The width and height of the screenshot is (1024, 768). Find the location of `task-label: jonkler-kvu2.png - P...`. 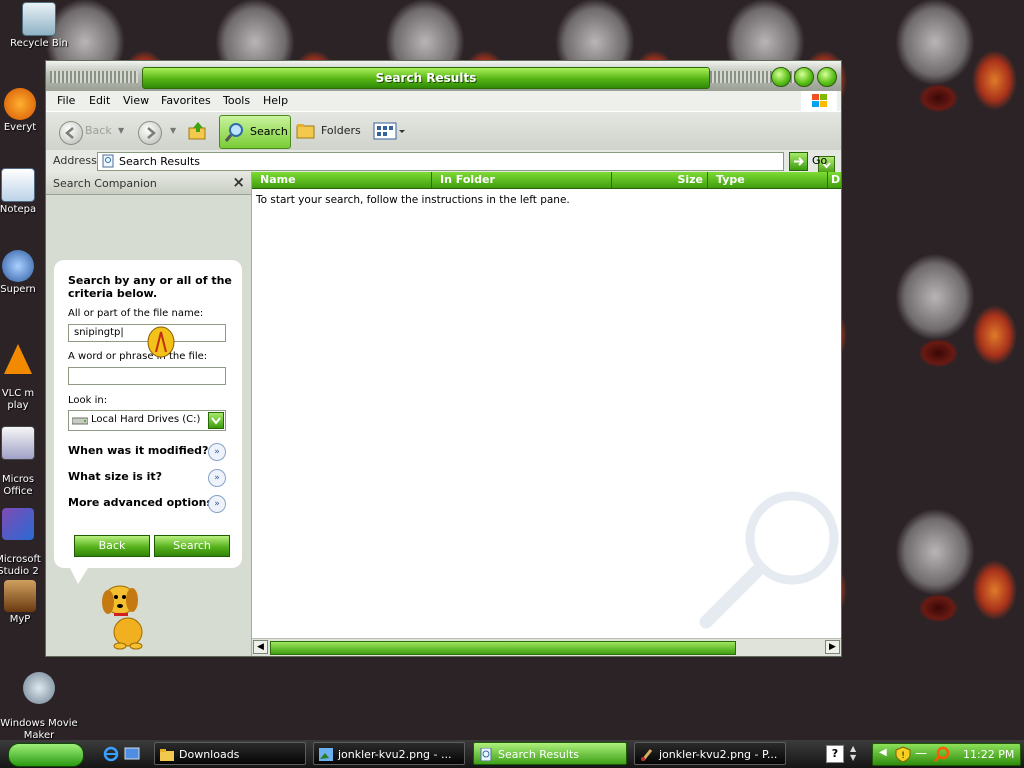

task-label: jonkler-kvu2.png - P... is located at coordinates (718, 754).